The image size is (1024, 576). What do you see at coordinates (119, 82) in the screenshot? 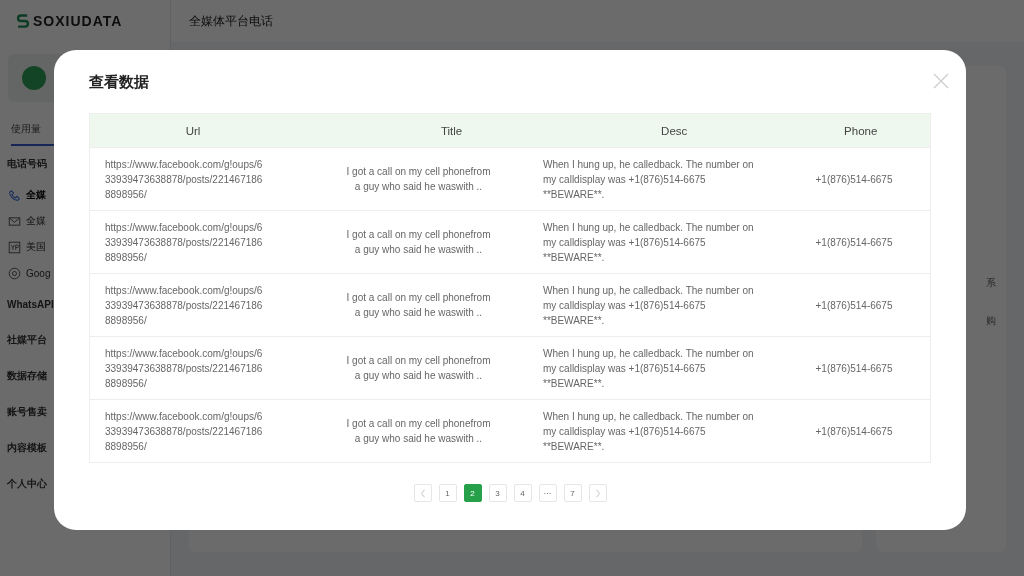
I see `dialog-title: 查看数据` at bounding box center [119, 82].